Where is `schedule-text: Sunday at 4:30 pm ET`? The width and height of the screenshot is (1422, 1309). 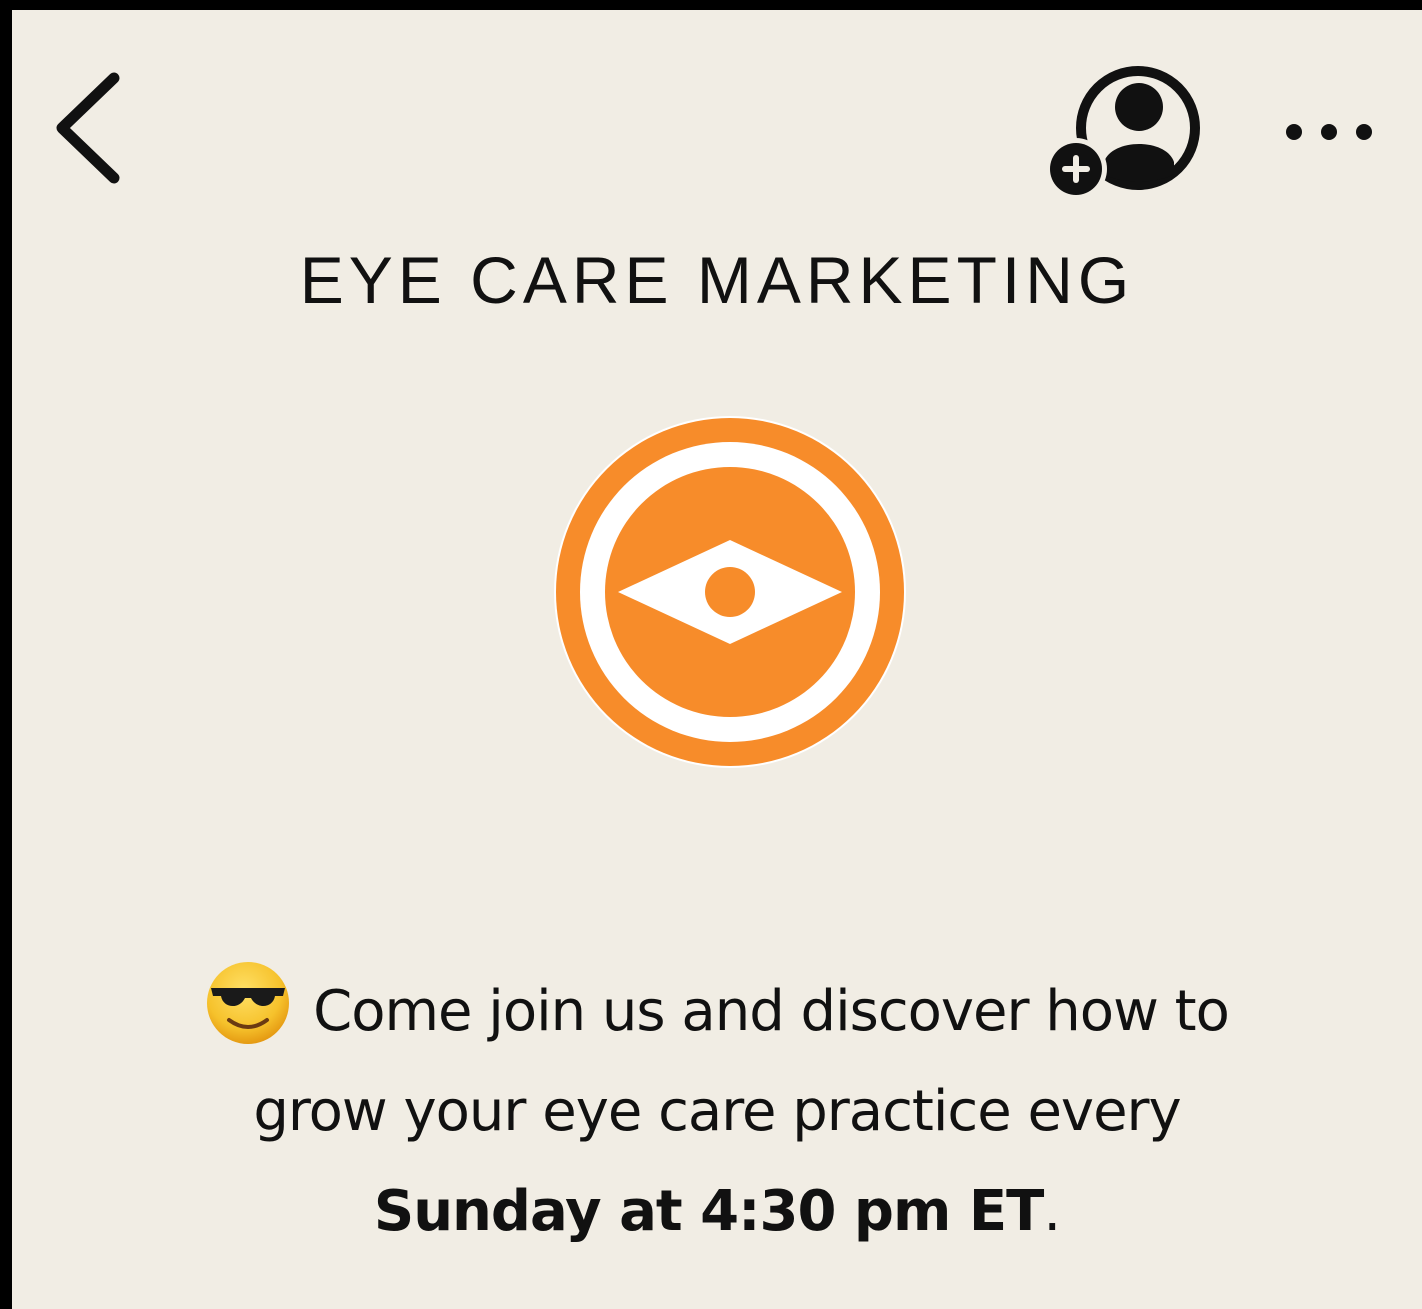 schedule-text: Sunday at 4:30 pm ET is located at coordinates (708, 1211).